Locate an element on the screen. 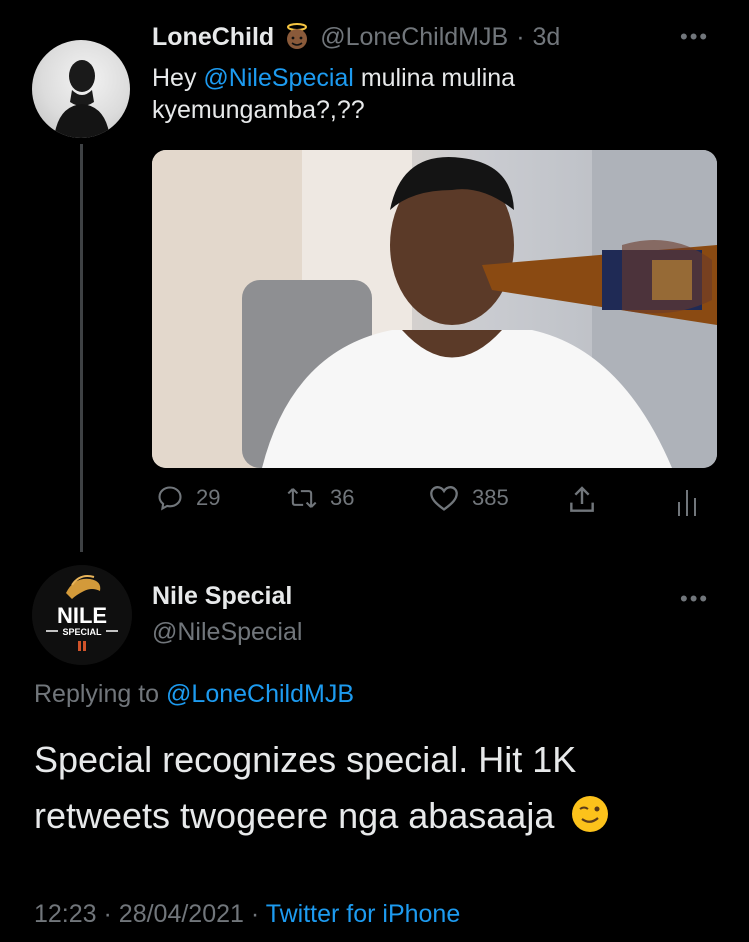  tweet2-more-icon: ••• is located at coordinates (694, 599).